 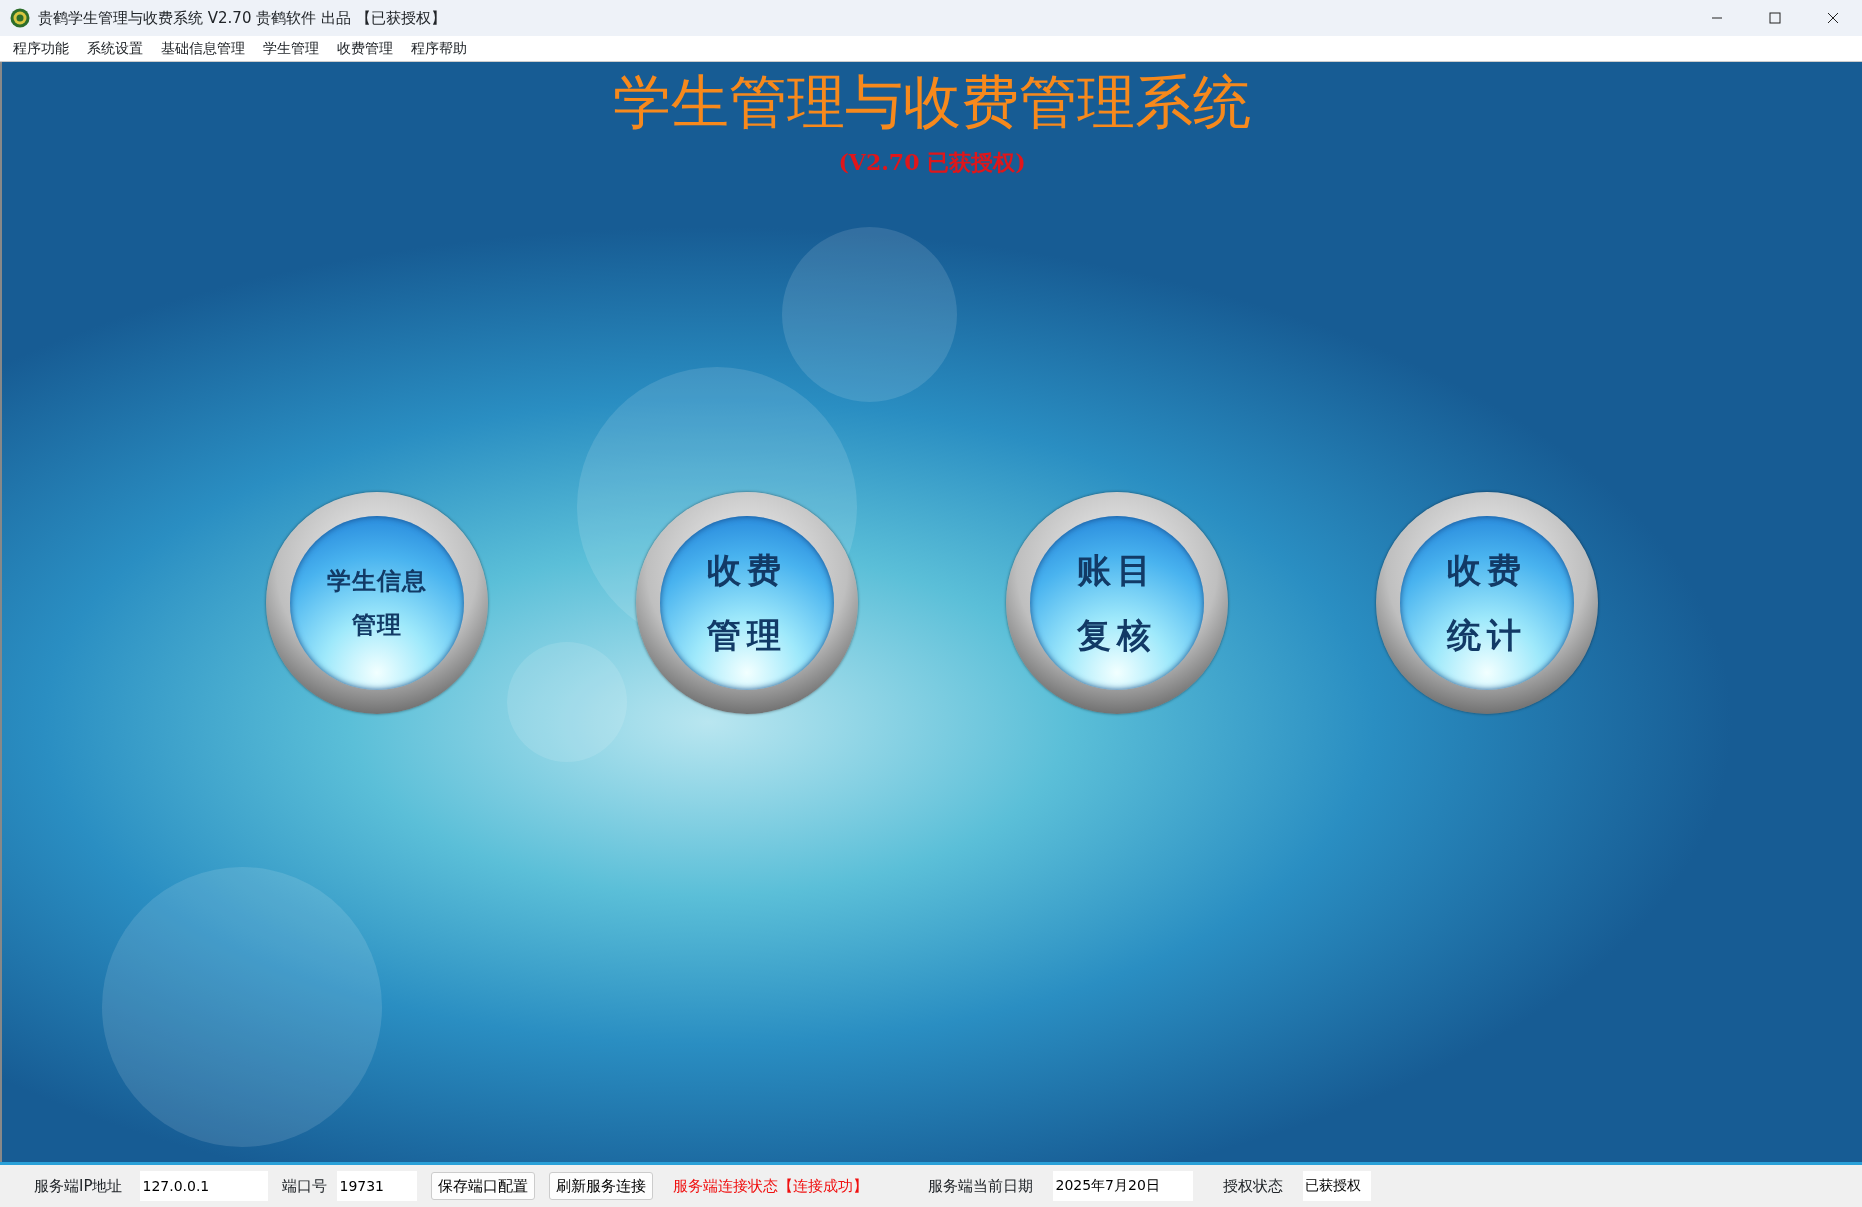 I want to click on app-logo-icon, so click(x=20, y=18).